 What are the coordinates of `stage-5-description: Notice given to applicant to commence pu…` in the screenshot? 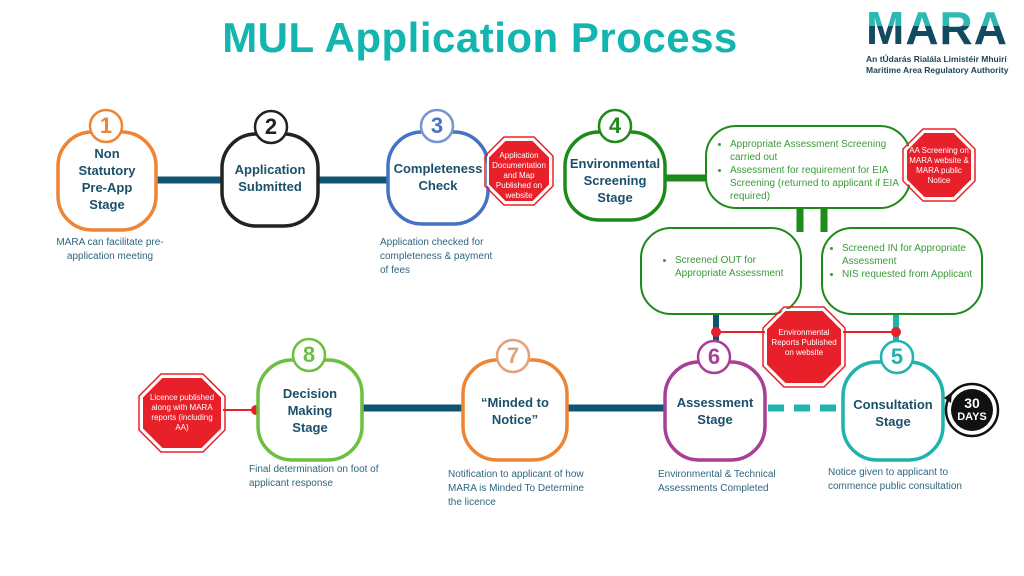 It's located at (895, 479).